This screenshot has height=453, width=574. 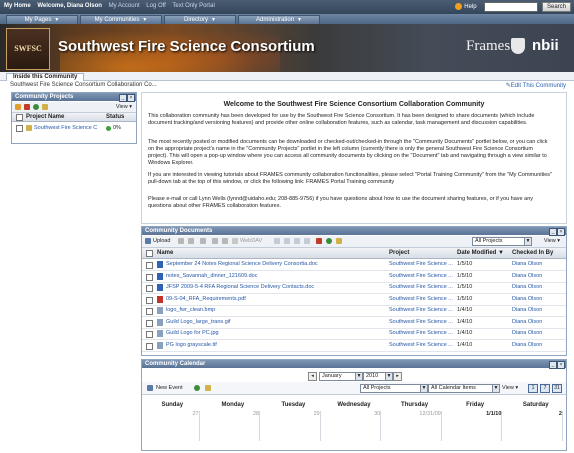 What do you see at coordinates (165, 253) in the screenshot?
I see `col-name: Name` at bounding box center [165, 253].